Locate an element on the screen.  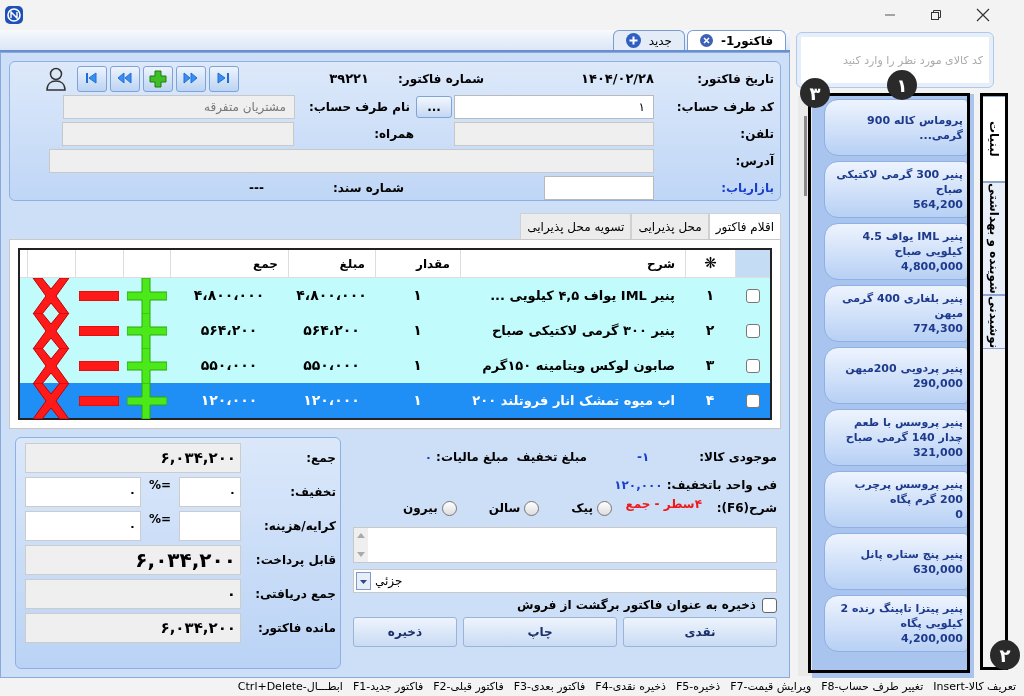
app-logo-icon is located at coordinates (14, 15).